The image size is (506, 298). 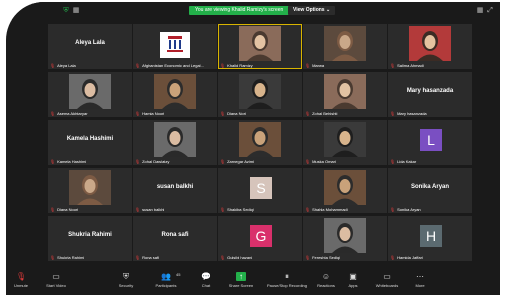 I want to click on participant-name: Zarnegar Azimi, so click(x=240, y=161).